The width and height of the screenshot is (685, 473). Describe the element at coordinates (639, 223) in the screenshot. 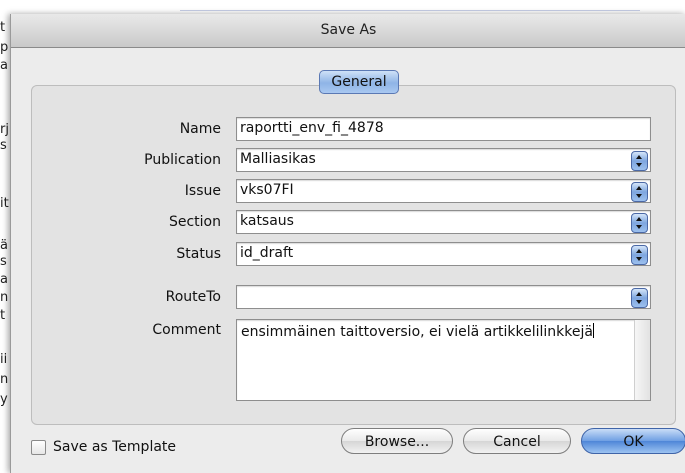

I see `section-stepper-icon` at that location.